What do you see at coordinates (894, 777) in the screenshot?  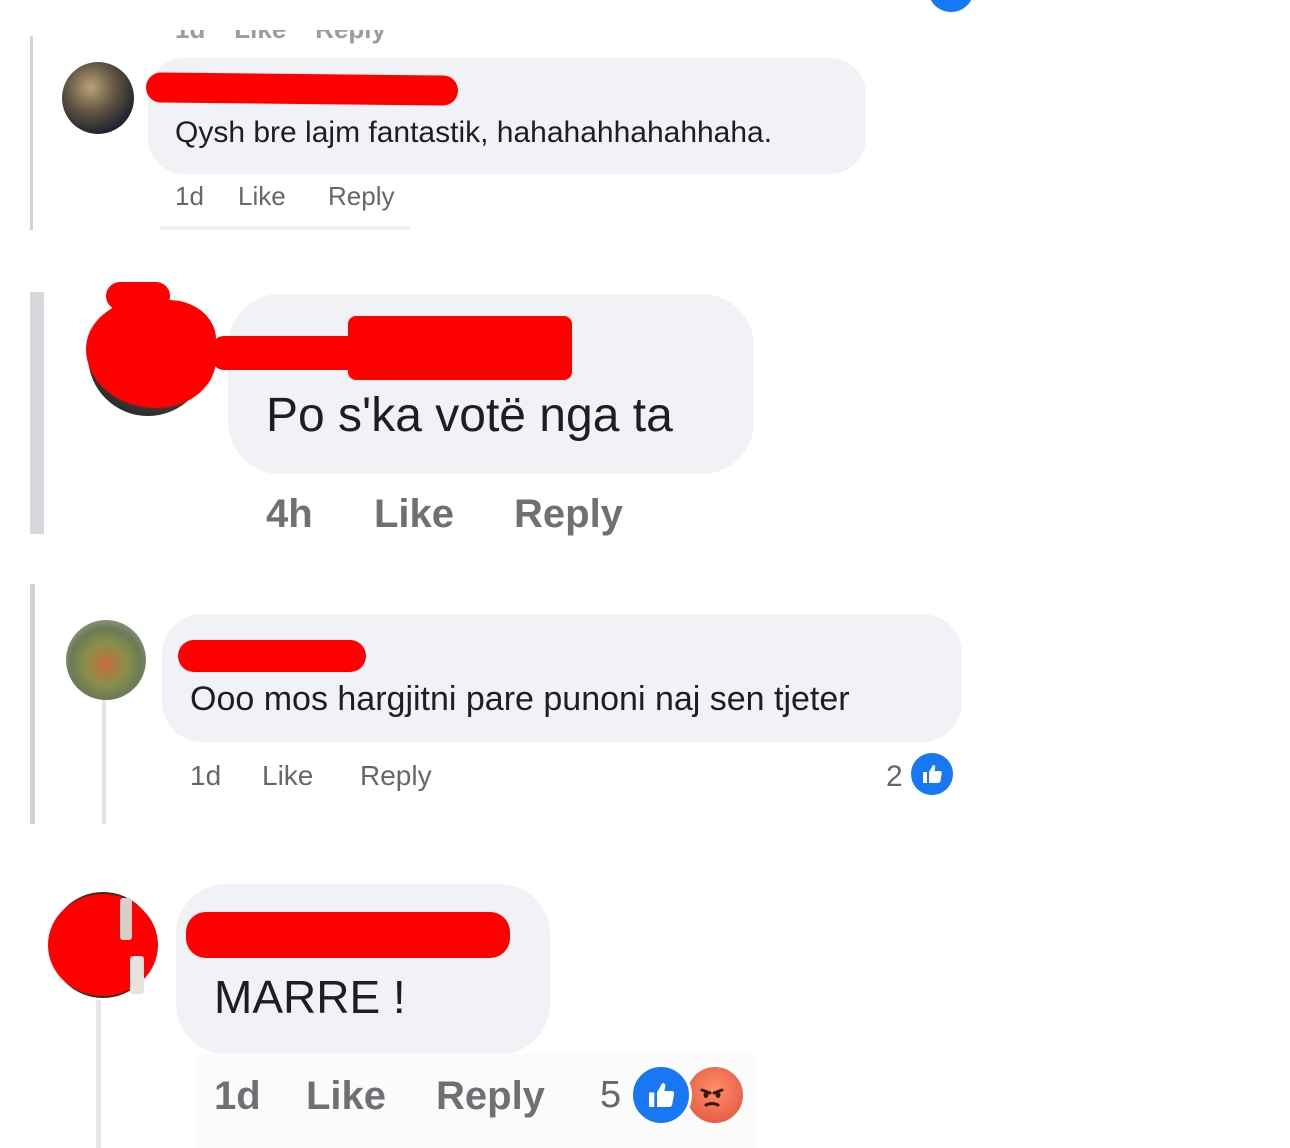 I see `reaction-count: 2` at bounding box center [894, 777].